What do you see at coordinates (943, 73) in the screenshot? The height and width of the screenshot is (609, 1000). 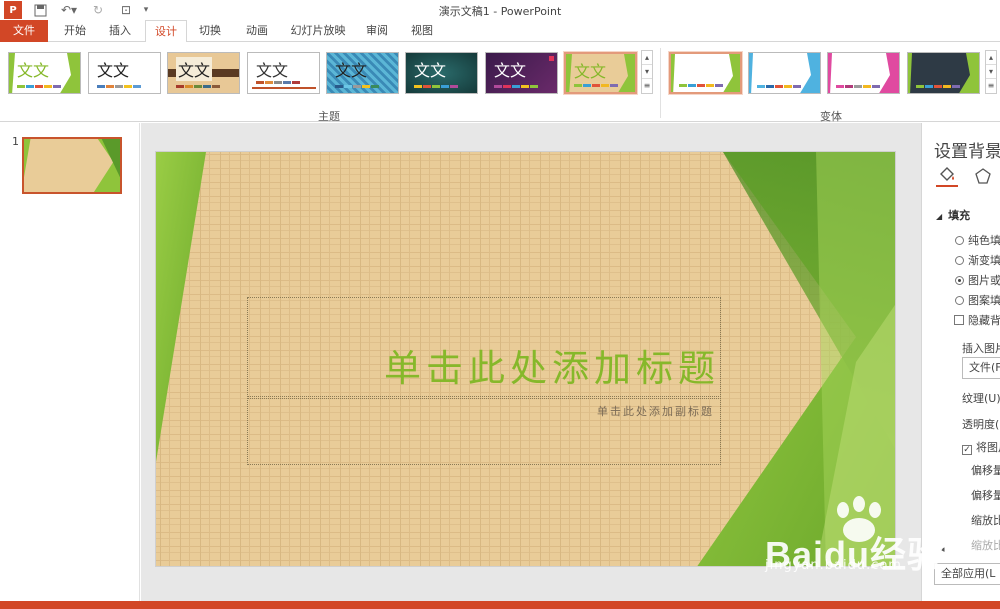 I see `variant-dark` at bounding box center [943, 73].